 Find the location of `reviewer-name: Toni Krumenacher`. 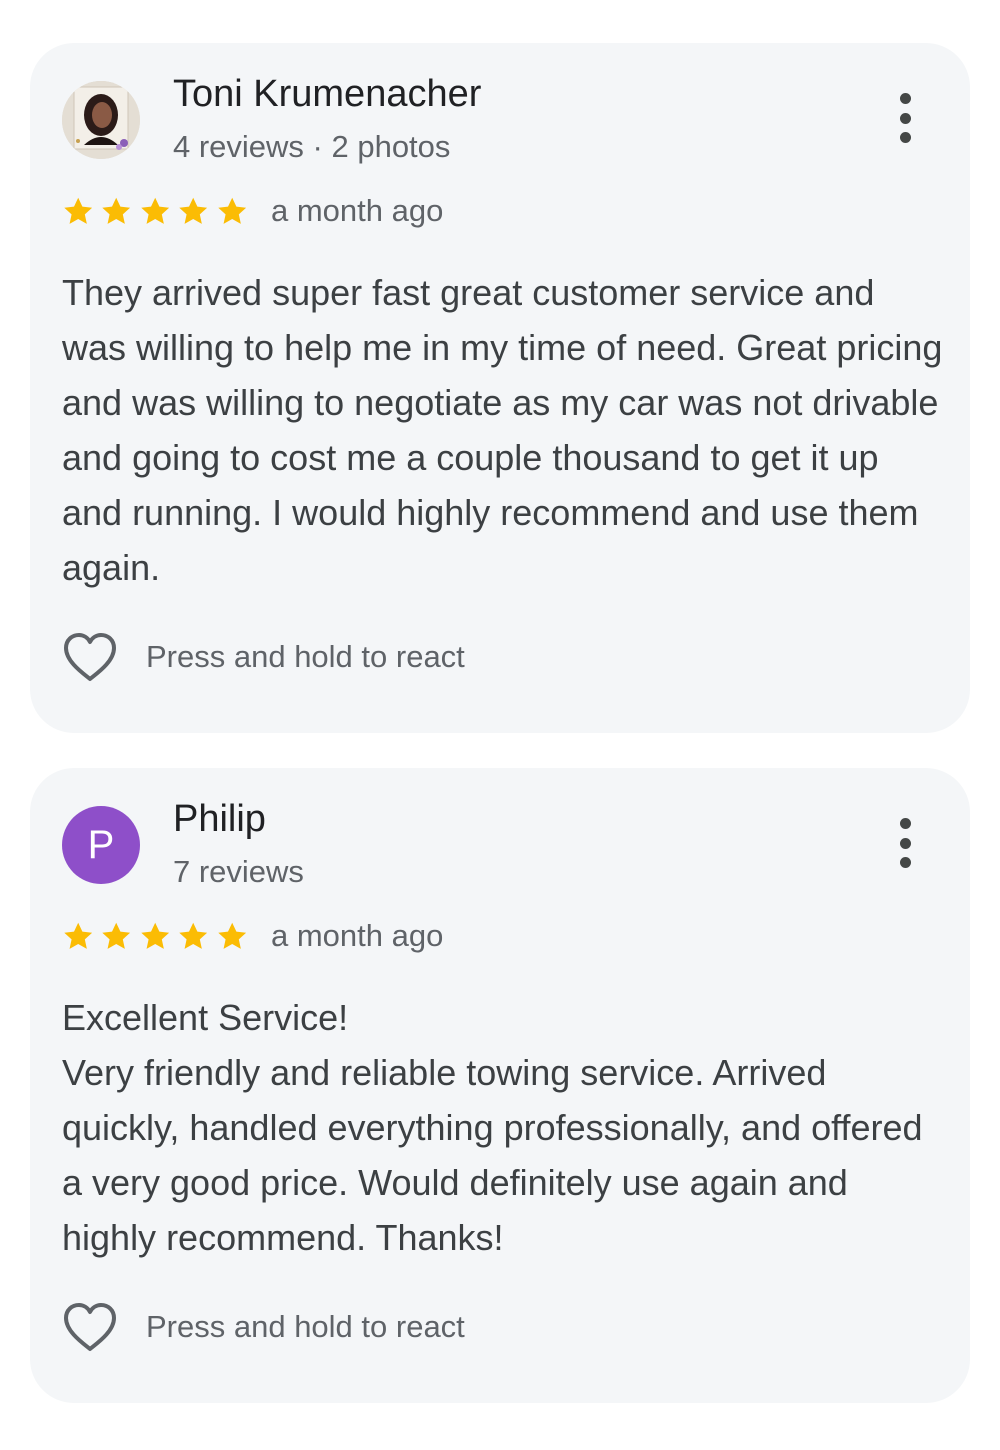

reviewer-name: Toni Krumenacher is located at coordinates (327, 94).